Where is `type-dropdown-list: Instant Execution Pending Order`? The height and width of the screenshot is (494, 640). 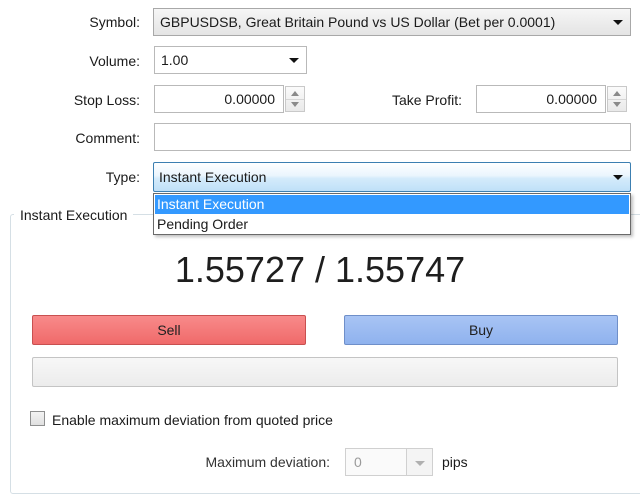
type-dropdown-list: Instant Execution Pending Order is located at coordinates (392, 214).